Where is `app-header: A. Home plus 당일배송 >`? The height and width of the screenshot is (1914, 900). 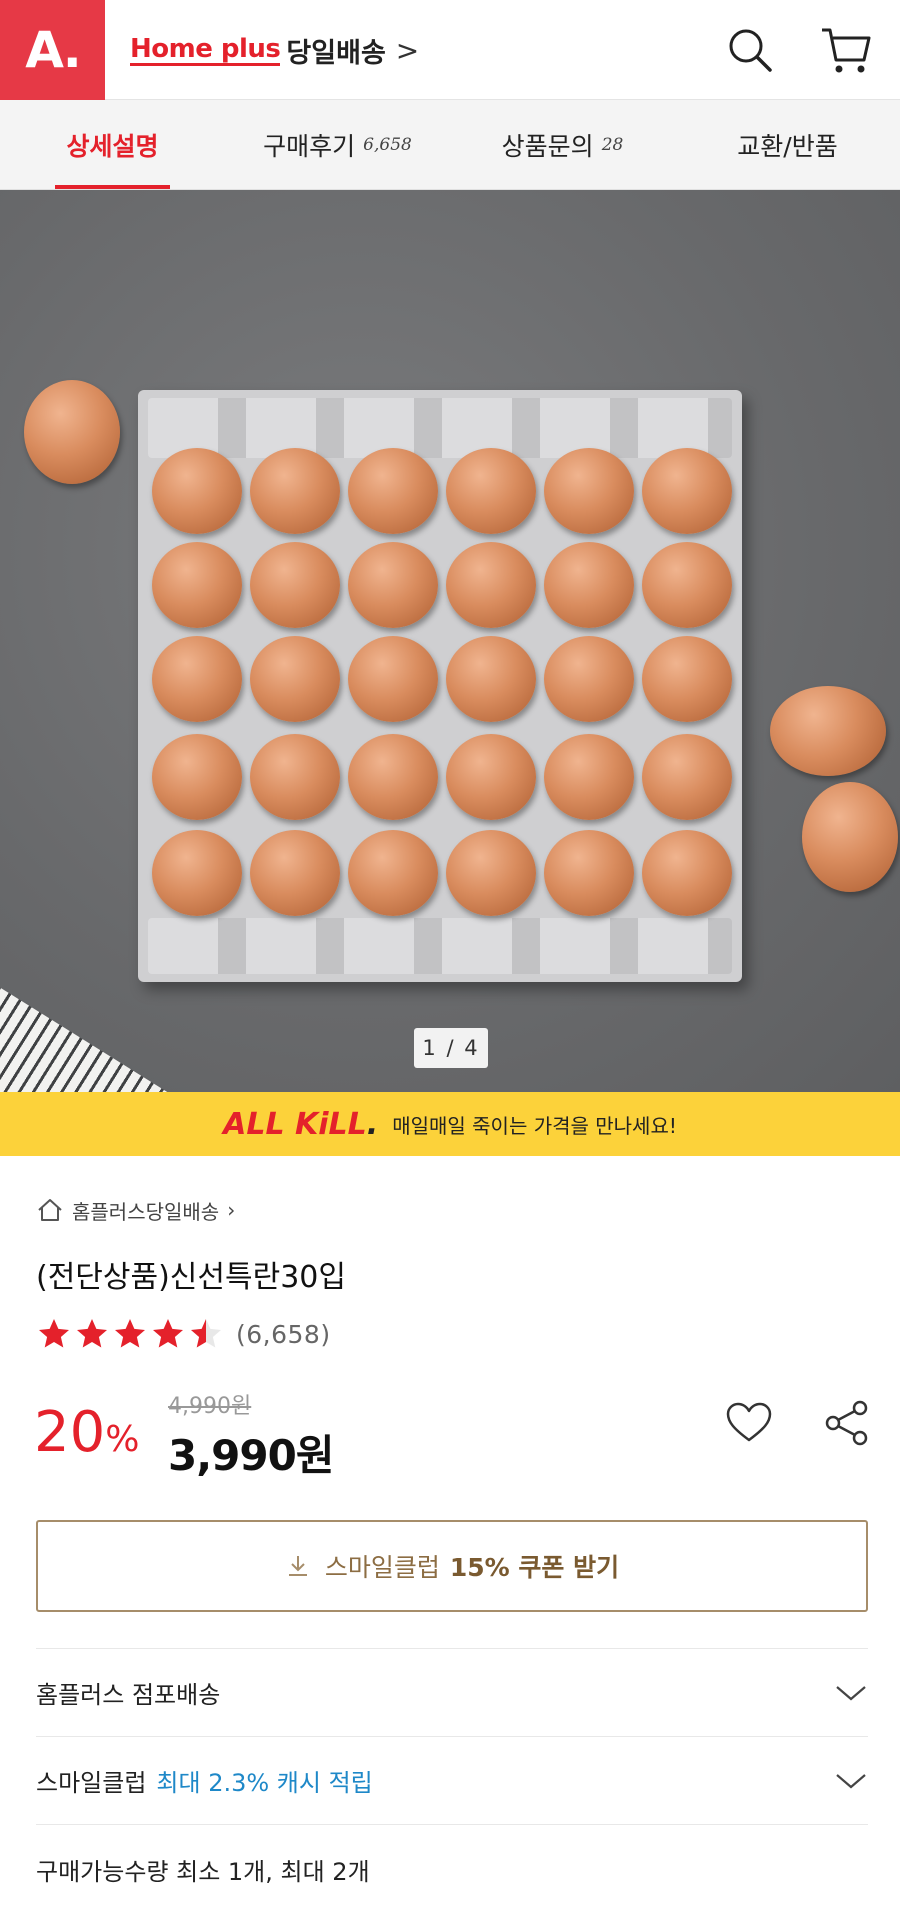 app-header: A. Home plus 당일배송 > is located at coordinates (450, 50).